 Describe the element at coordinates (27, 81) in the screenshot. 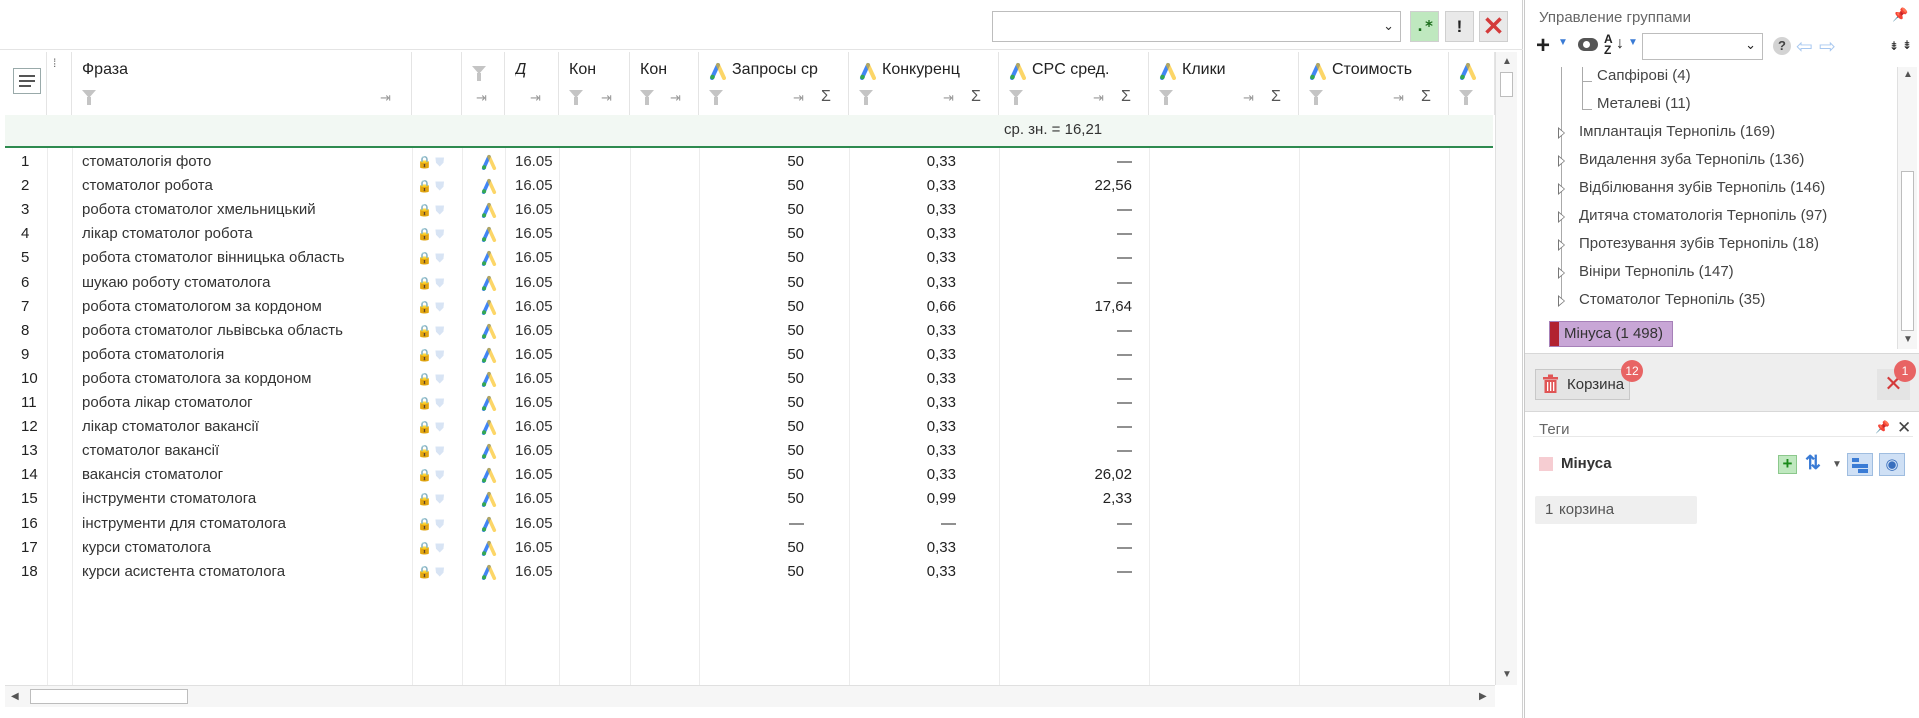

I see `column-chooser-icon` at that location.